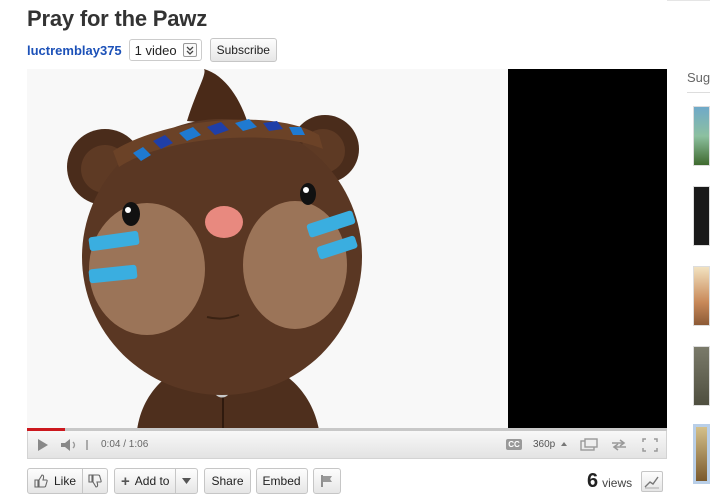 The image size is (710, 496). What do you see at coordinates (87, 444) in the screenshot?
I see `volume-slider-handle` at bounding box center [87, 444].